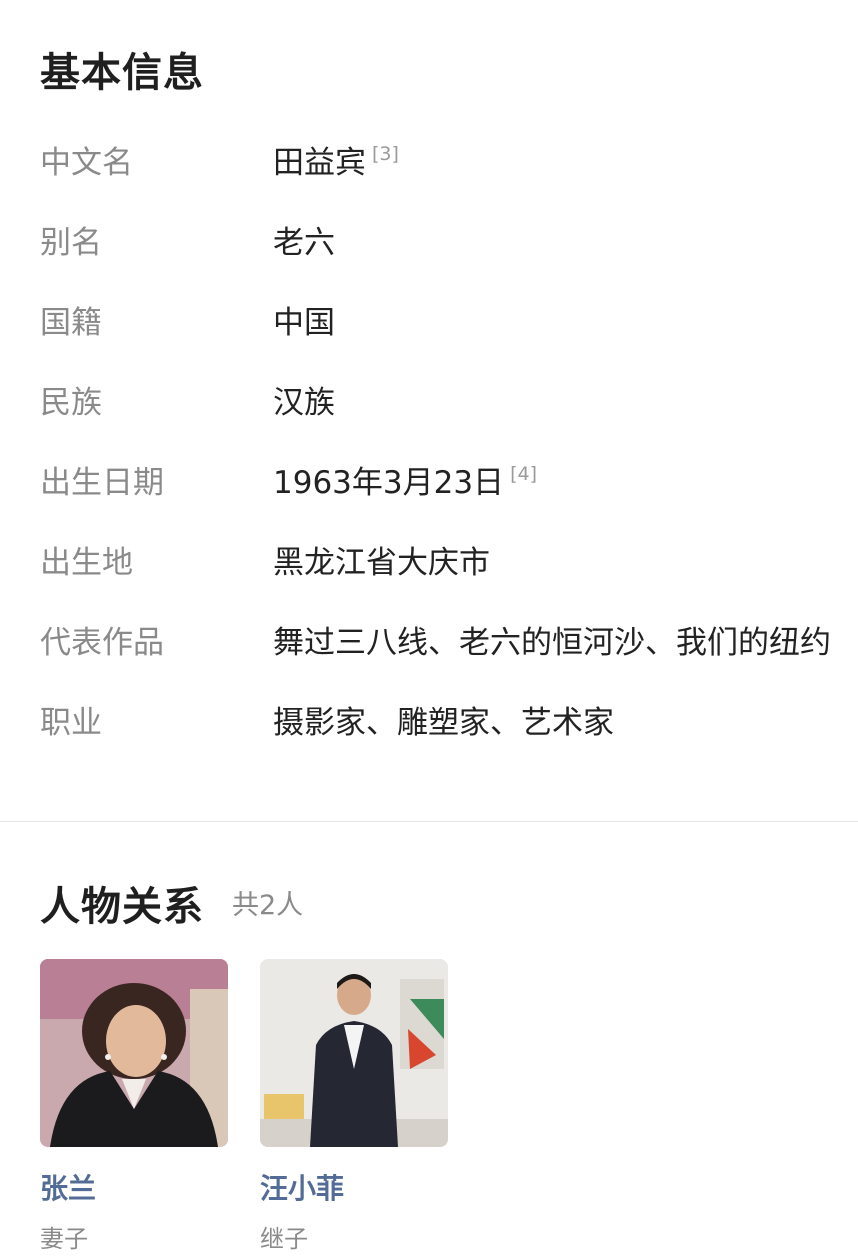  What do you see at coordinates (71, 243) in the screenshot?
I see `info-label: 别名` at bounding box center [71, 243].